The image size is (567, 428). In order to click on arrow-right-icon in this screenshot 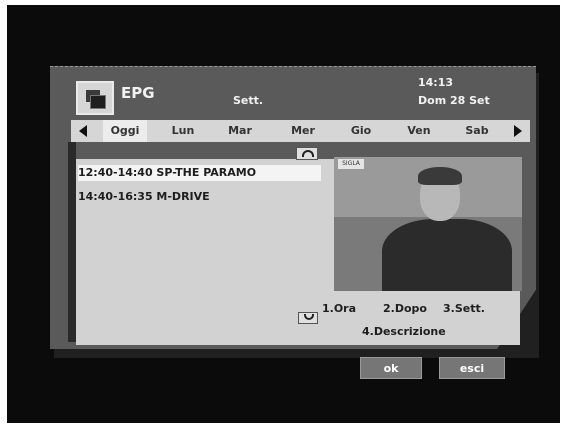, I will do `click(518, 131)`.